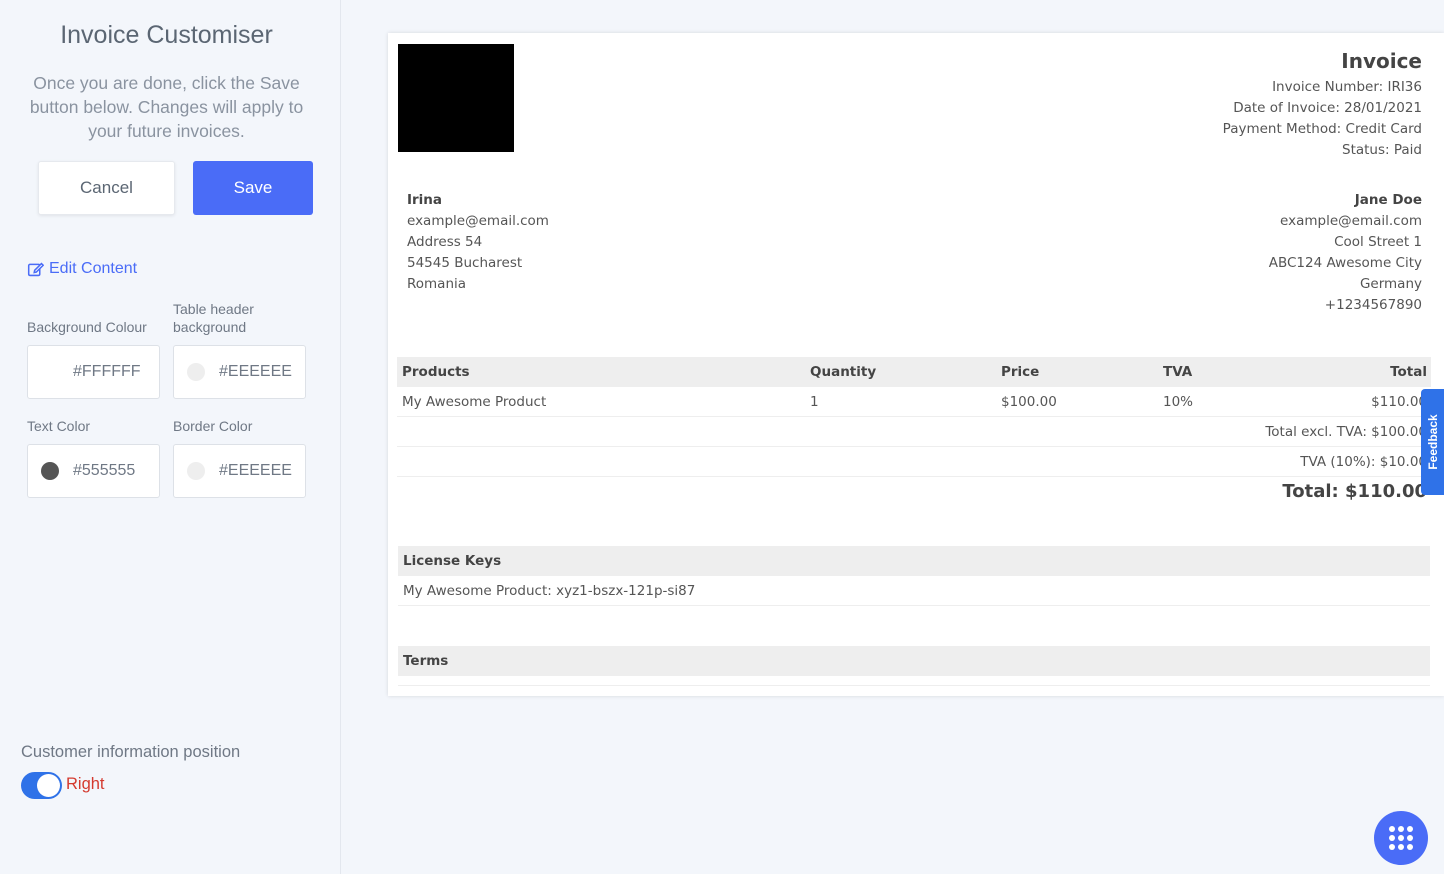 The height and width of the screenshot is (874, 1444). Describe the element at coordinates (213, 426) in the screenshot. I see `border-color-label: Border Color` at that location.